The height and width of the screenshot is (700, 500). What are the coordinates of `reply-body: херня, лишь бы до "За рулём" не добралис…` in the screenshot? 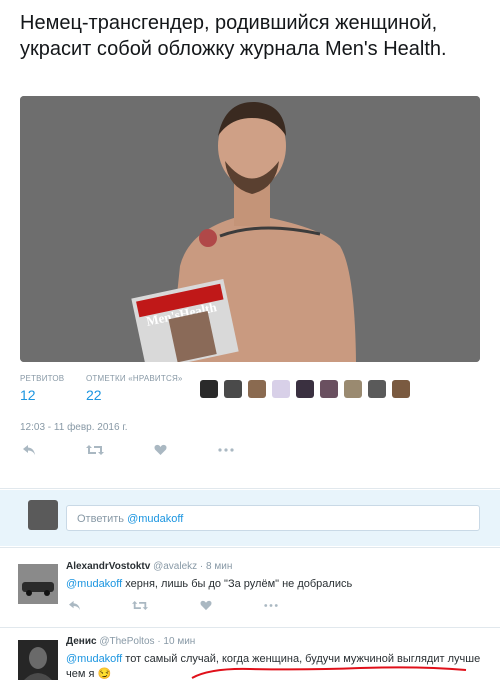 It's located at (237, 584).